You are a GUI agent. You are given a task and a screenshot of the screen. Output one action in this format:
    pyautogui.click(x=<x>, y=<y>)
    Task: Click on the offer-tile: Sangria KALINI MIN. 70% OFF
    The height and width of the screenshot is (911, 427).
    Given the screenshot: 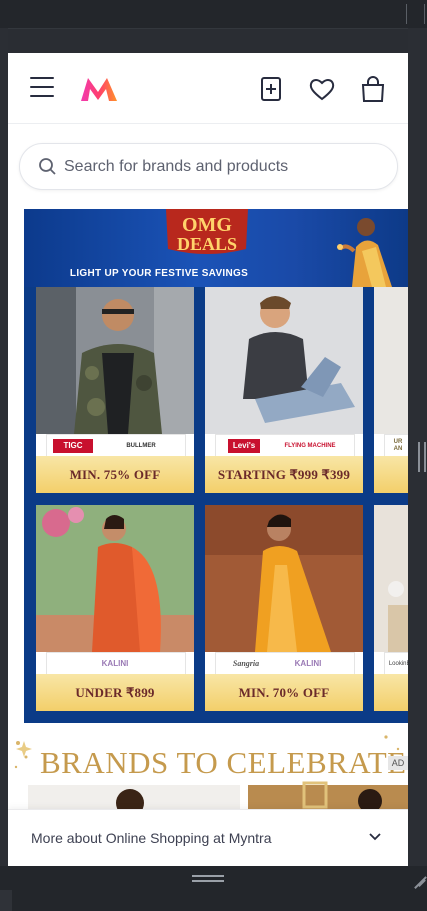 What is the action you would take?
    pyautogui.click(x=284, y=608)
    